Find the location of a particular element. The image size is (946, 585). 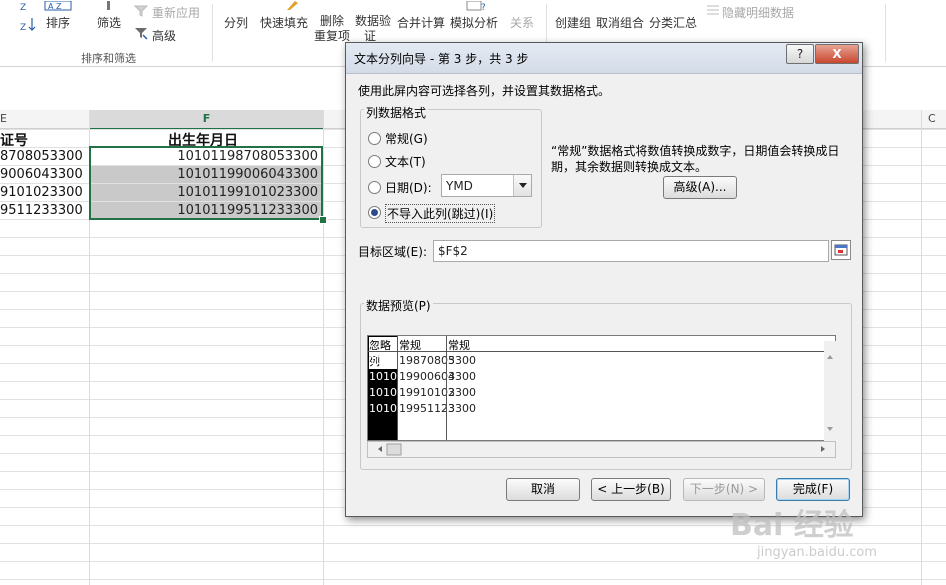

format-description-line2: 期，其余数据则转换成文本。 is located at coordinates (629, 167).